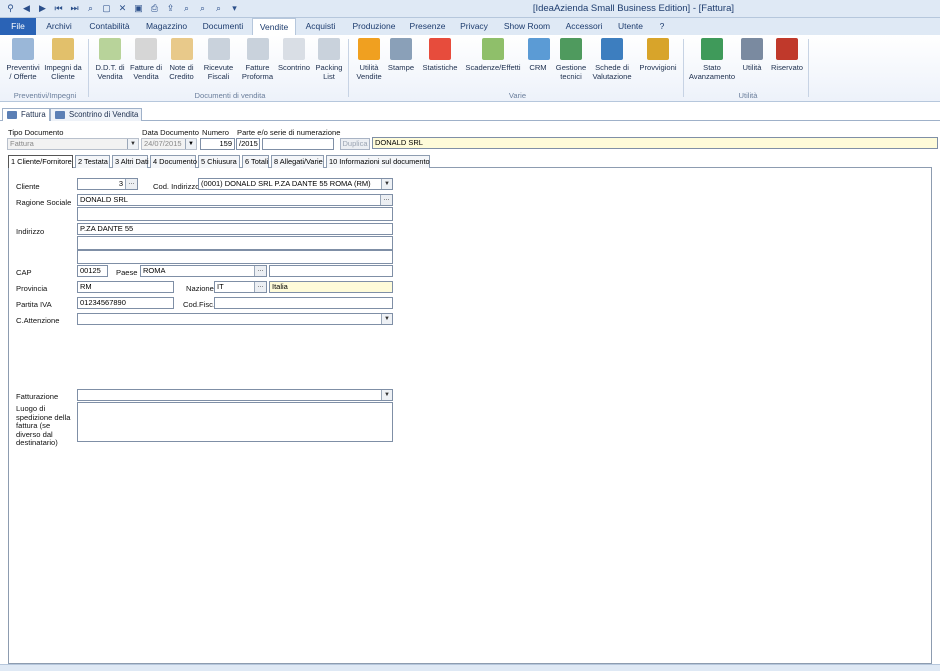 The image size is (940, 671). What do you see at coordinates (146, 59) in the screenshot?
I see `invoice-button: Fatture di Vendita` at bounding box center [146, 59].